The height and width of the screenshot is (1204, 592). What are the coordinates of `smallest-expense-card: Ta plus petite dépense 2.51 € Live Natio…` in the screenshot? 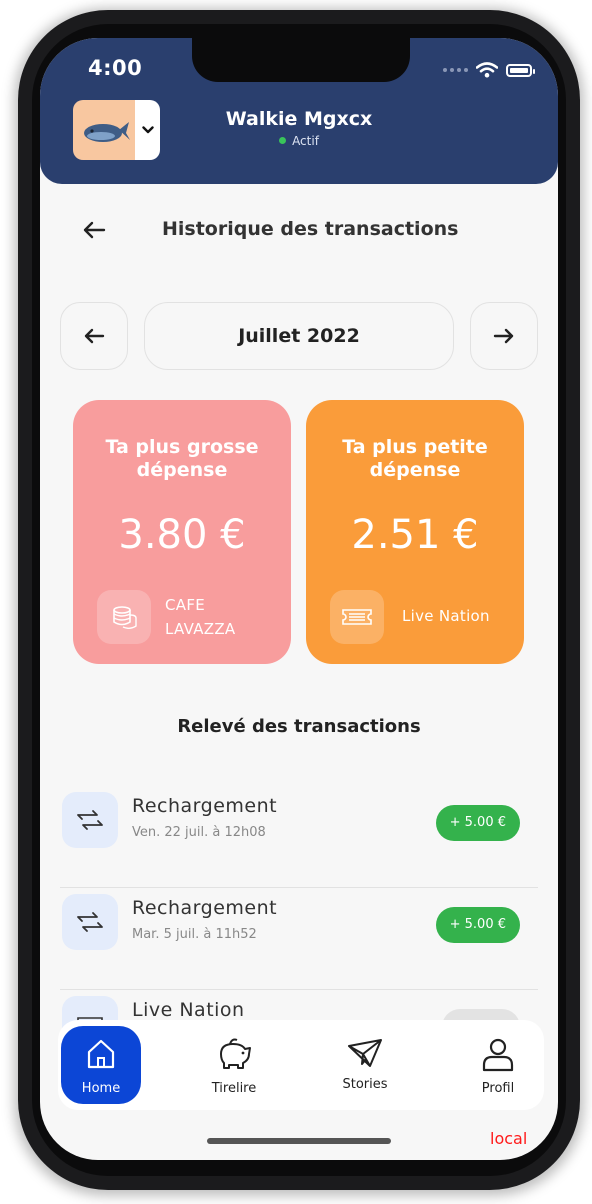 It's located at (415, 532).